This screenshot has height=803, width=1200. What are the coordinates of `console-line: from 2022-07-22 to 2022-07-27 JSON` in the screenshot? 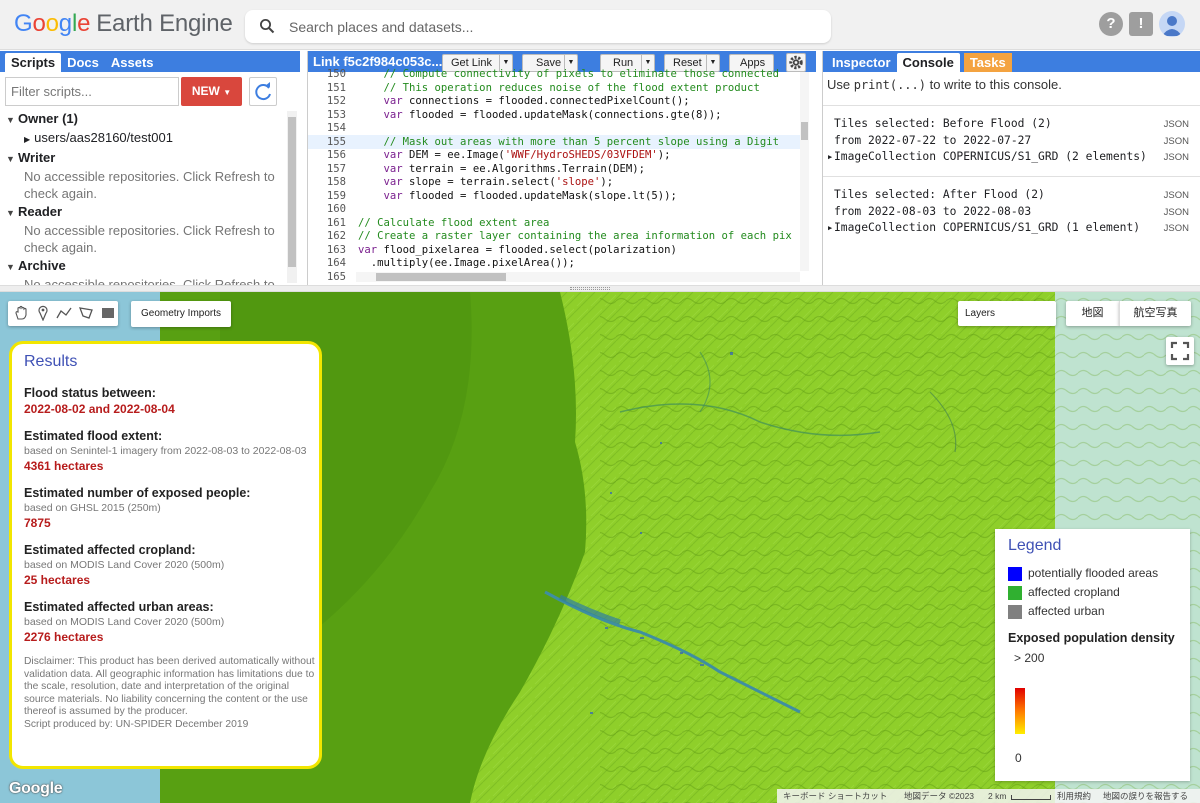 It's located at (1011, 141).